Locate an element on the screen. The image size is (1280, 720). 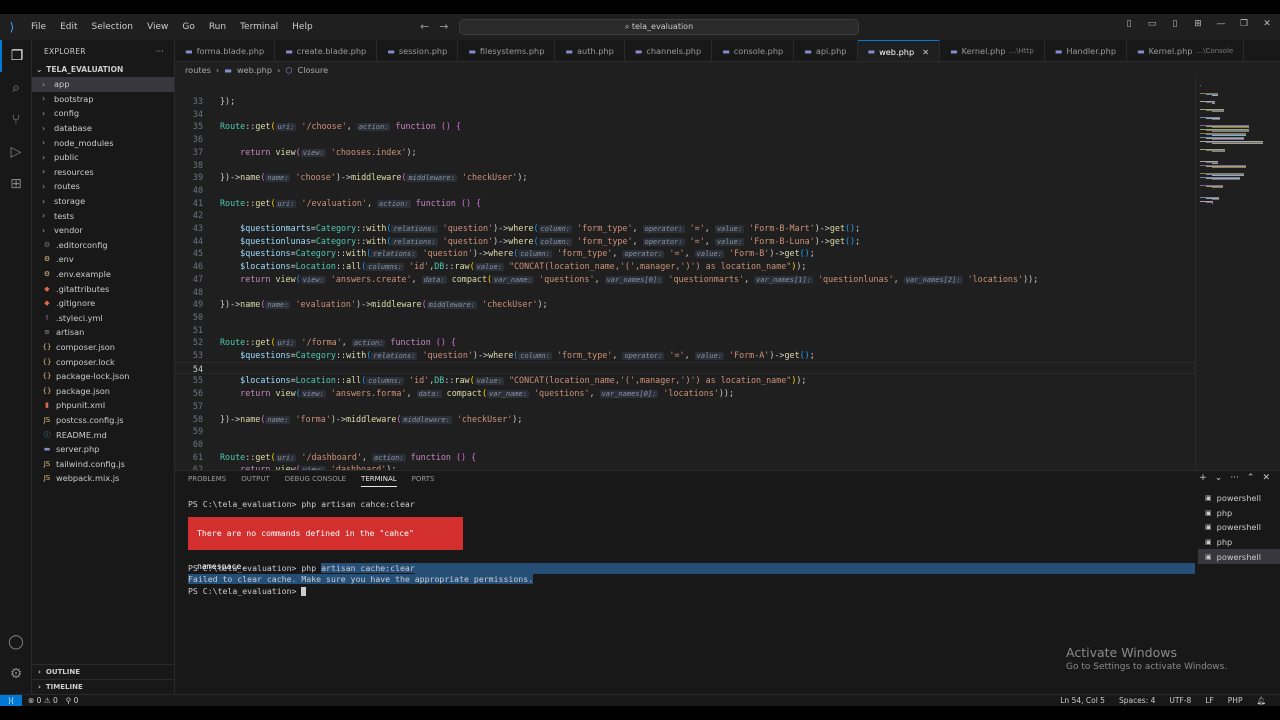
toggle-panel-icon: ▭ is located at coordinates (1152, 24).